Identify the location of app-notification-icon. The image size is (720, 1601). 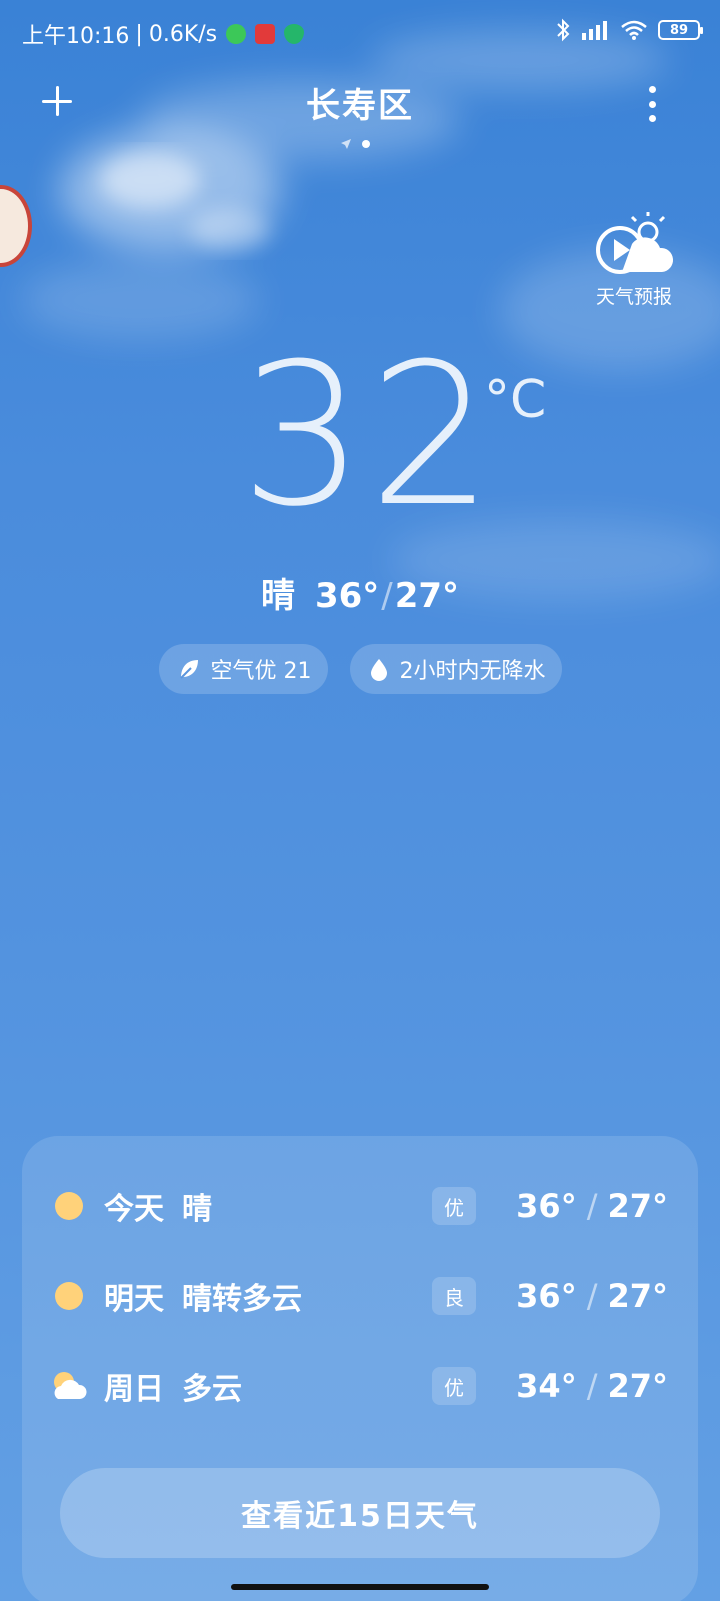
(265, 34).